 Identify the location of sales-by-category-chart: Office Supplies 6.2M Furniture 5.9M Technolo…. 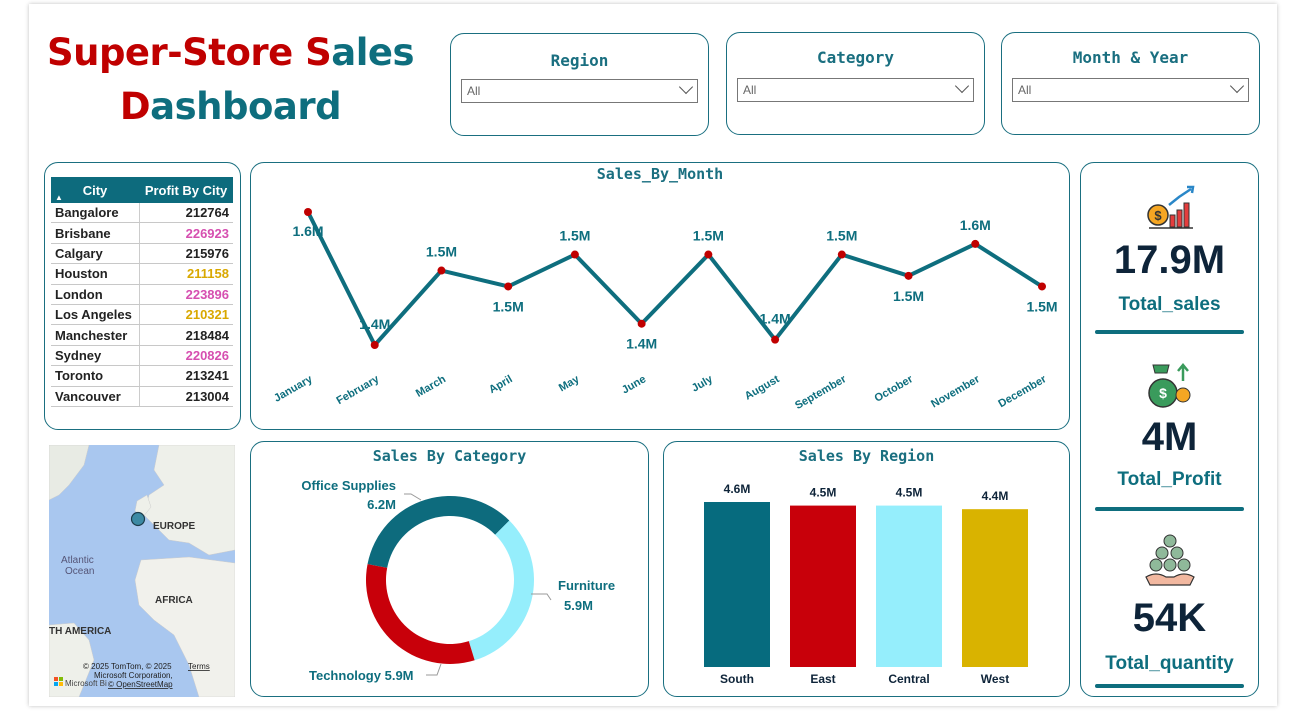
(458, 580).